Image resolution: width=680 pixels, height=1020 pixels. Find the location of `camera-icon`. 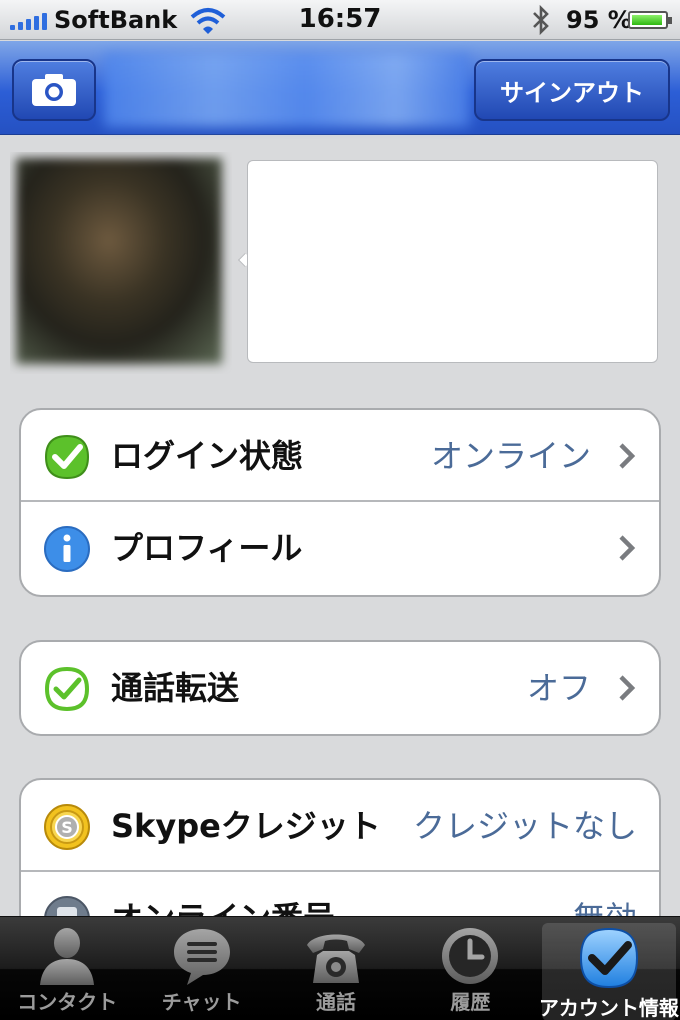

camera-icon is located at coordinates (54, 90).